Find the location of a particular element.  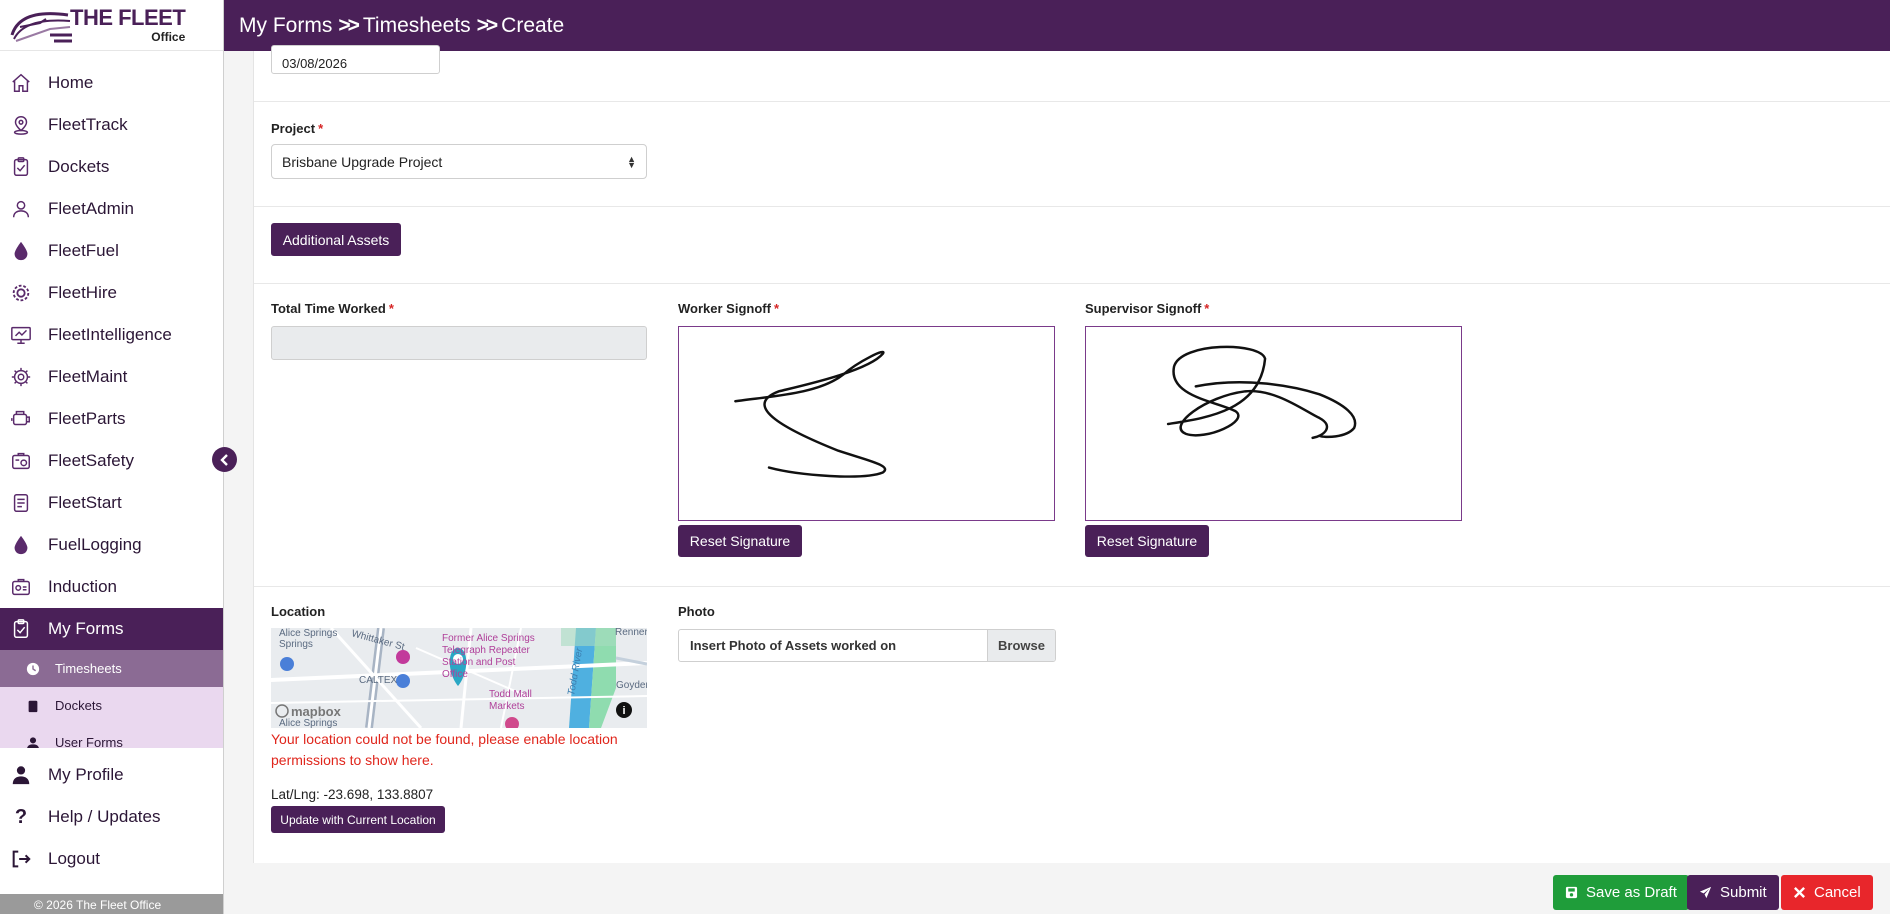

save-icon is located at coordinates (1571, 892).